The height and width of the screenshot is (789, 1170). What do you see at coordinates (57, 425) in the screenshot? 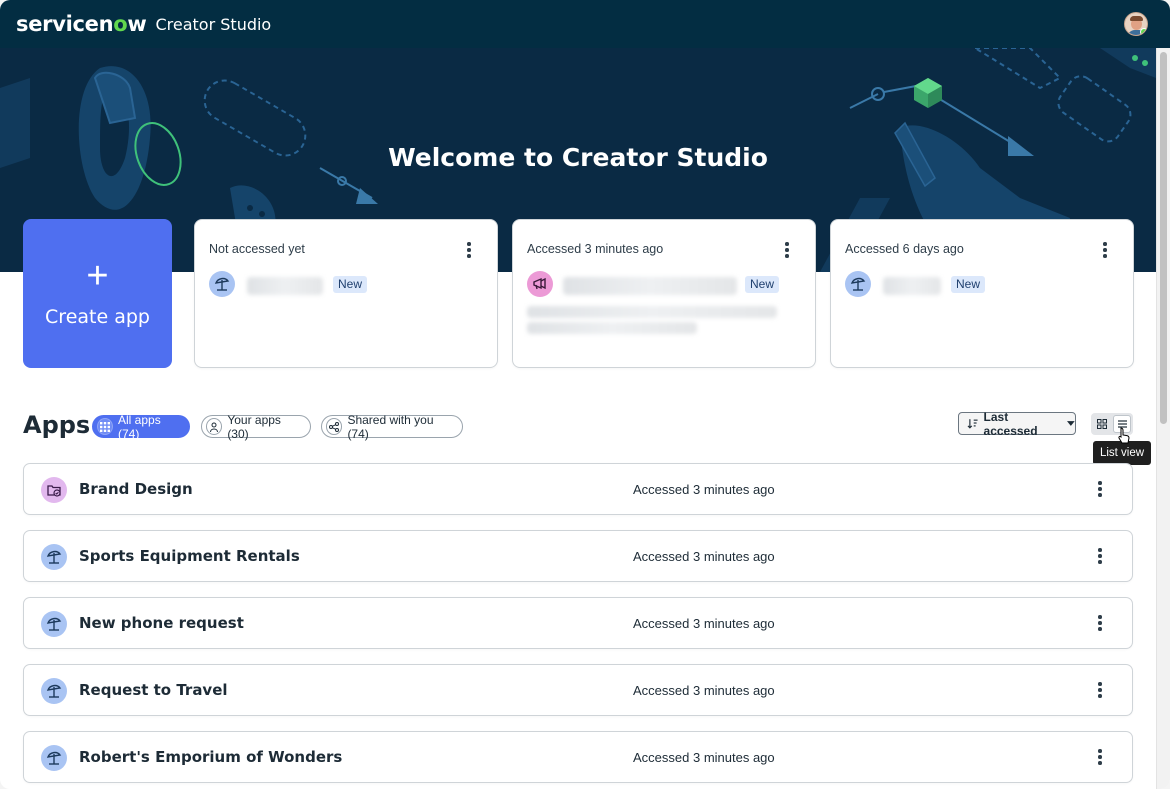
I see `apps-section-title: Apps` at bounding box center [57, 425].